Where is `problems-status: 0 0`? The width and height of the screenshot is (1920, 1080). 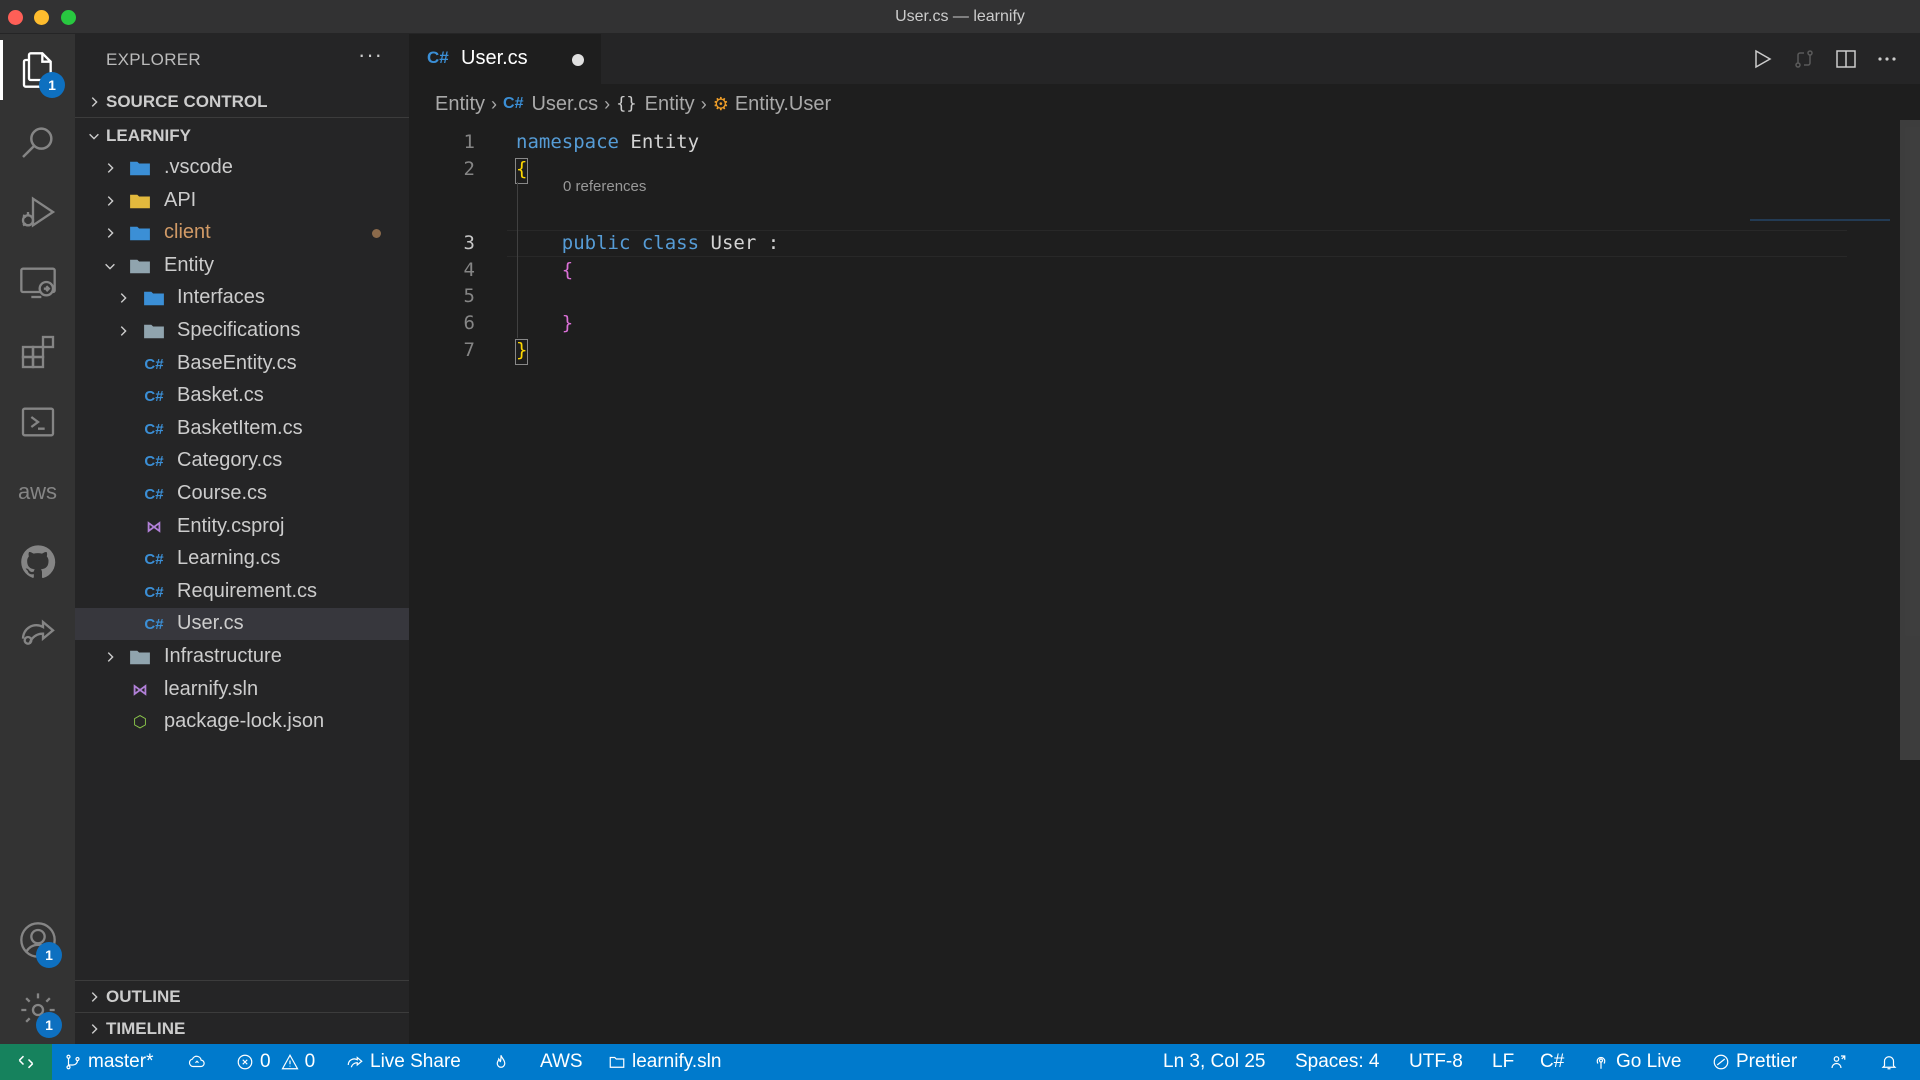
problems-status: 0 0 is located at coordinates (275, 1062).